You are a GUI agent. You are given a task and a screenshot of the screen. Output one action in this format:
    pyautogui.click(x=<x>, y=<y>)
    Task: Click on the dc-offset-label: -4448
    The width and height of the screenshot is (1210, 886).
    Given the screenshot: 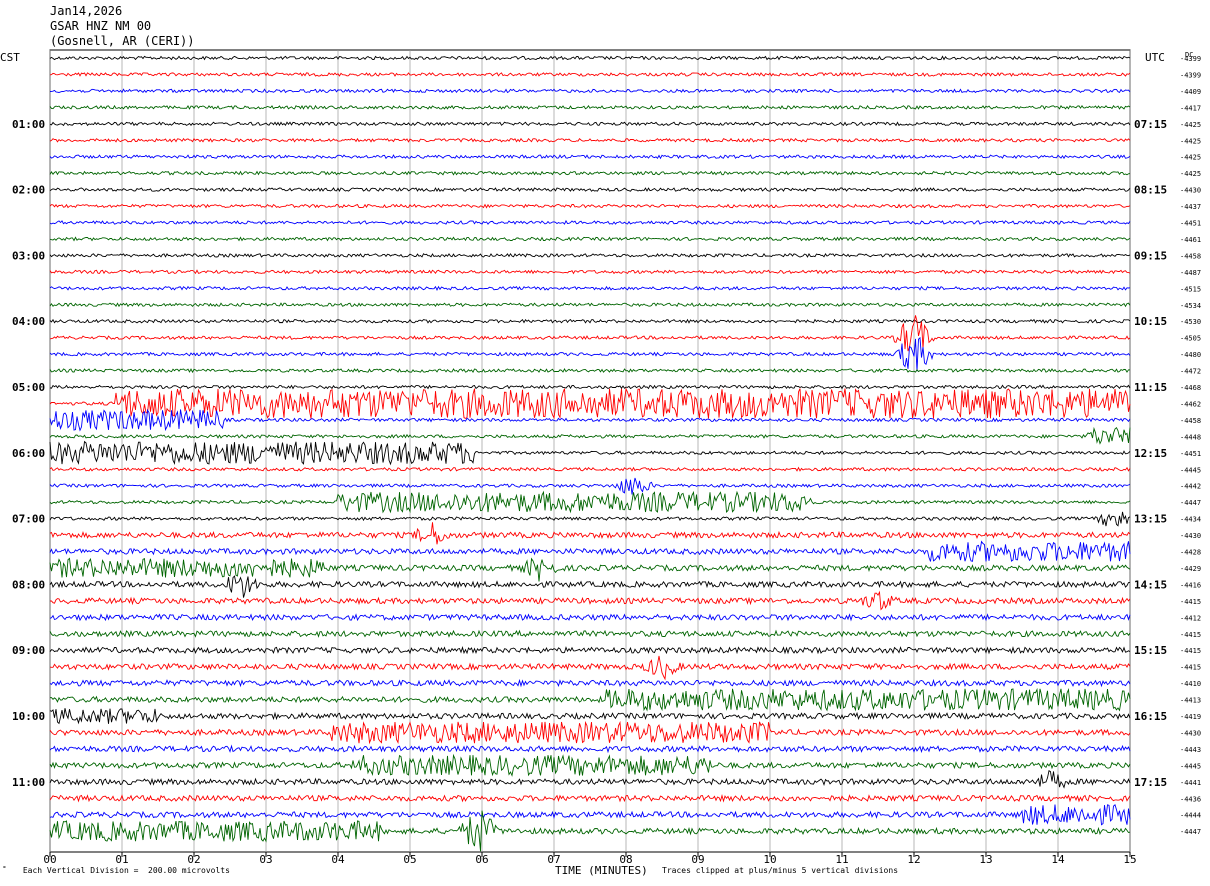 What is the action you would take?
    pyautogui.click(x=1190, y=437)
    